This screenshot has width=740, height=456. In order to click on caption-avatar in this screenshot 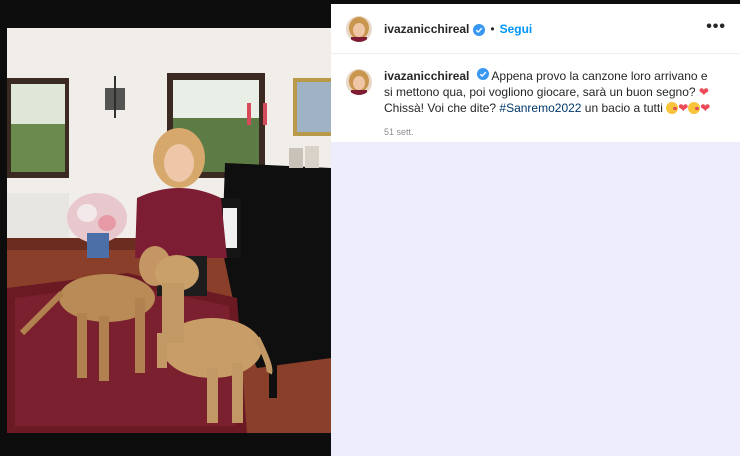, I will do `click(359, 82)`.